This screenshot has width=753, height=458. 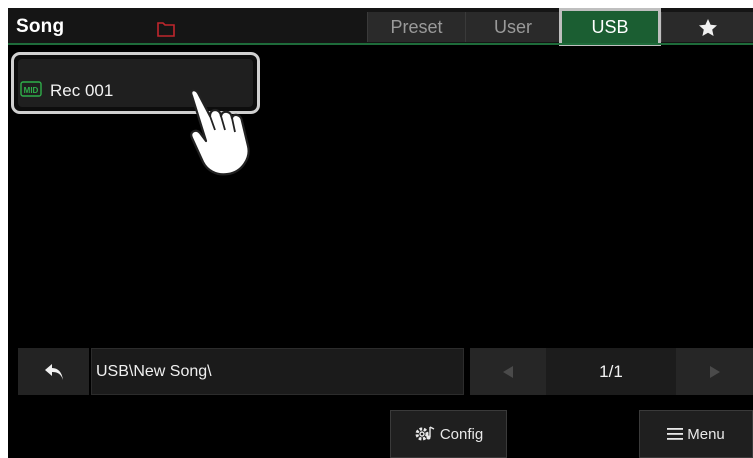 I want to click on star-icon, so click(x=708, y=27).